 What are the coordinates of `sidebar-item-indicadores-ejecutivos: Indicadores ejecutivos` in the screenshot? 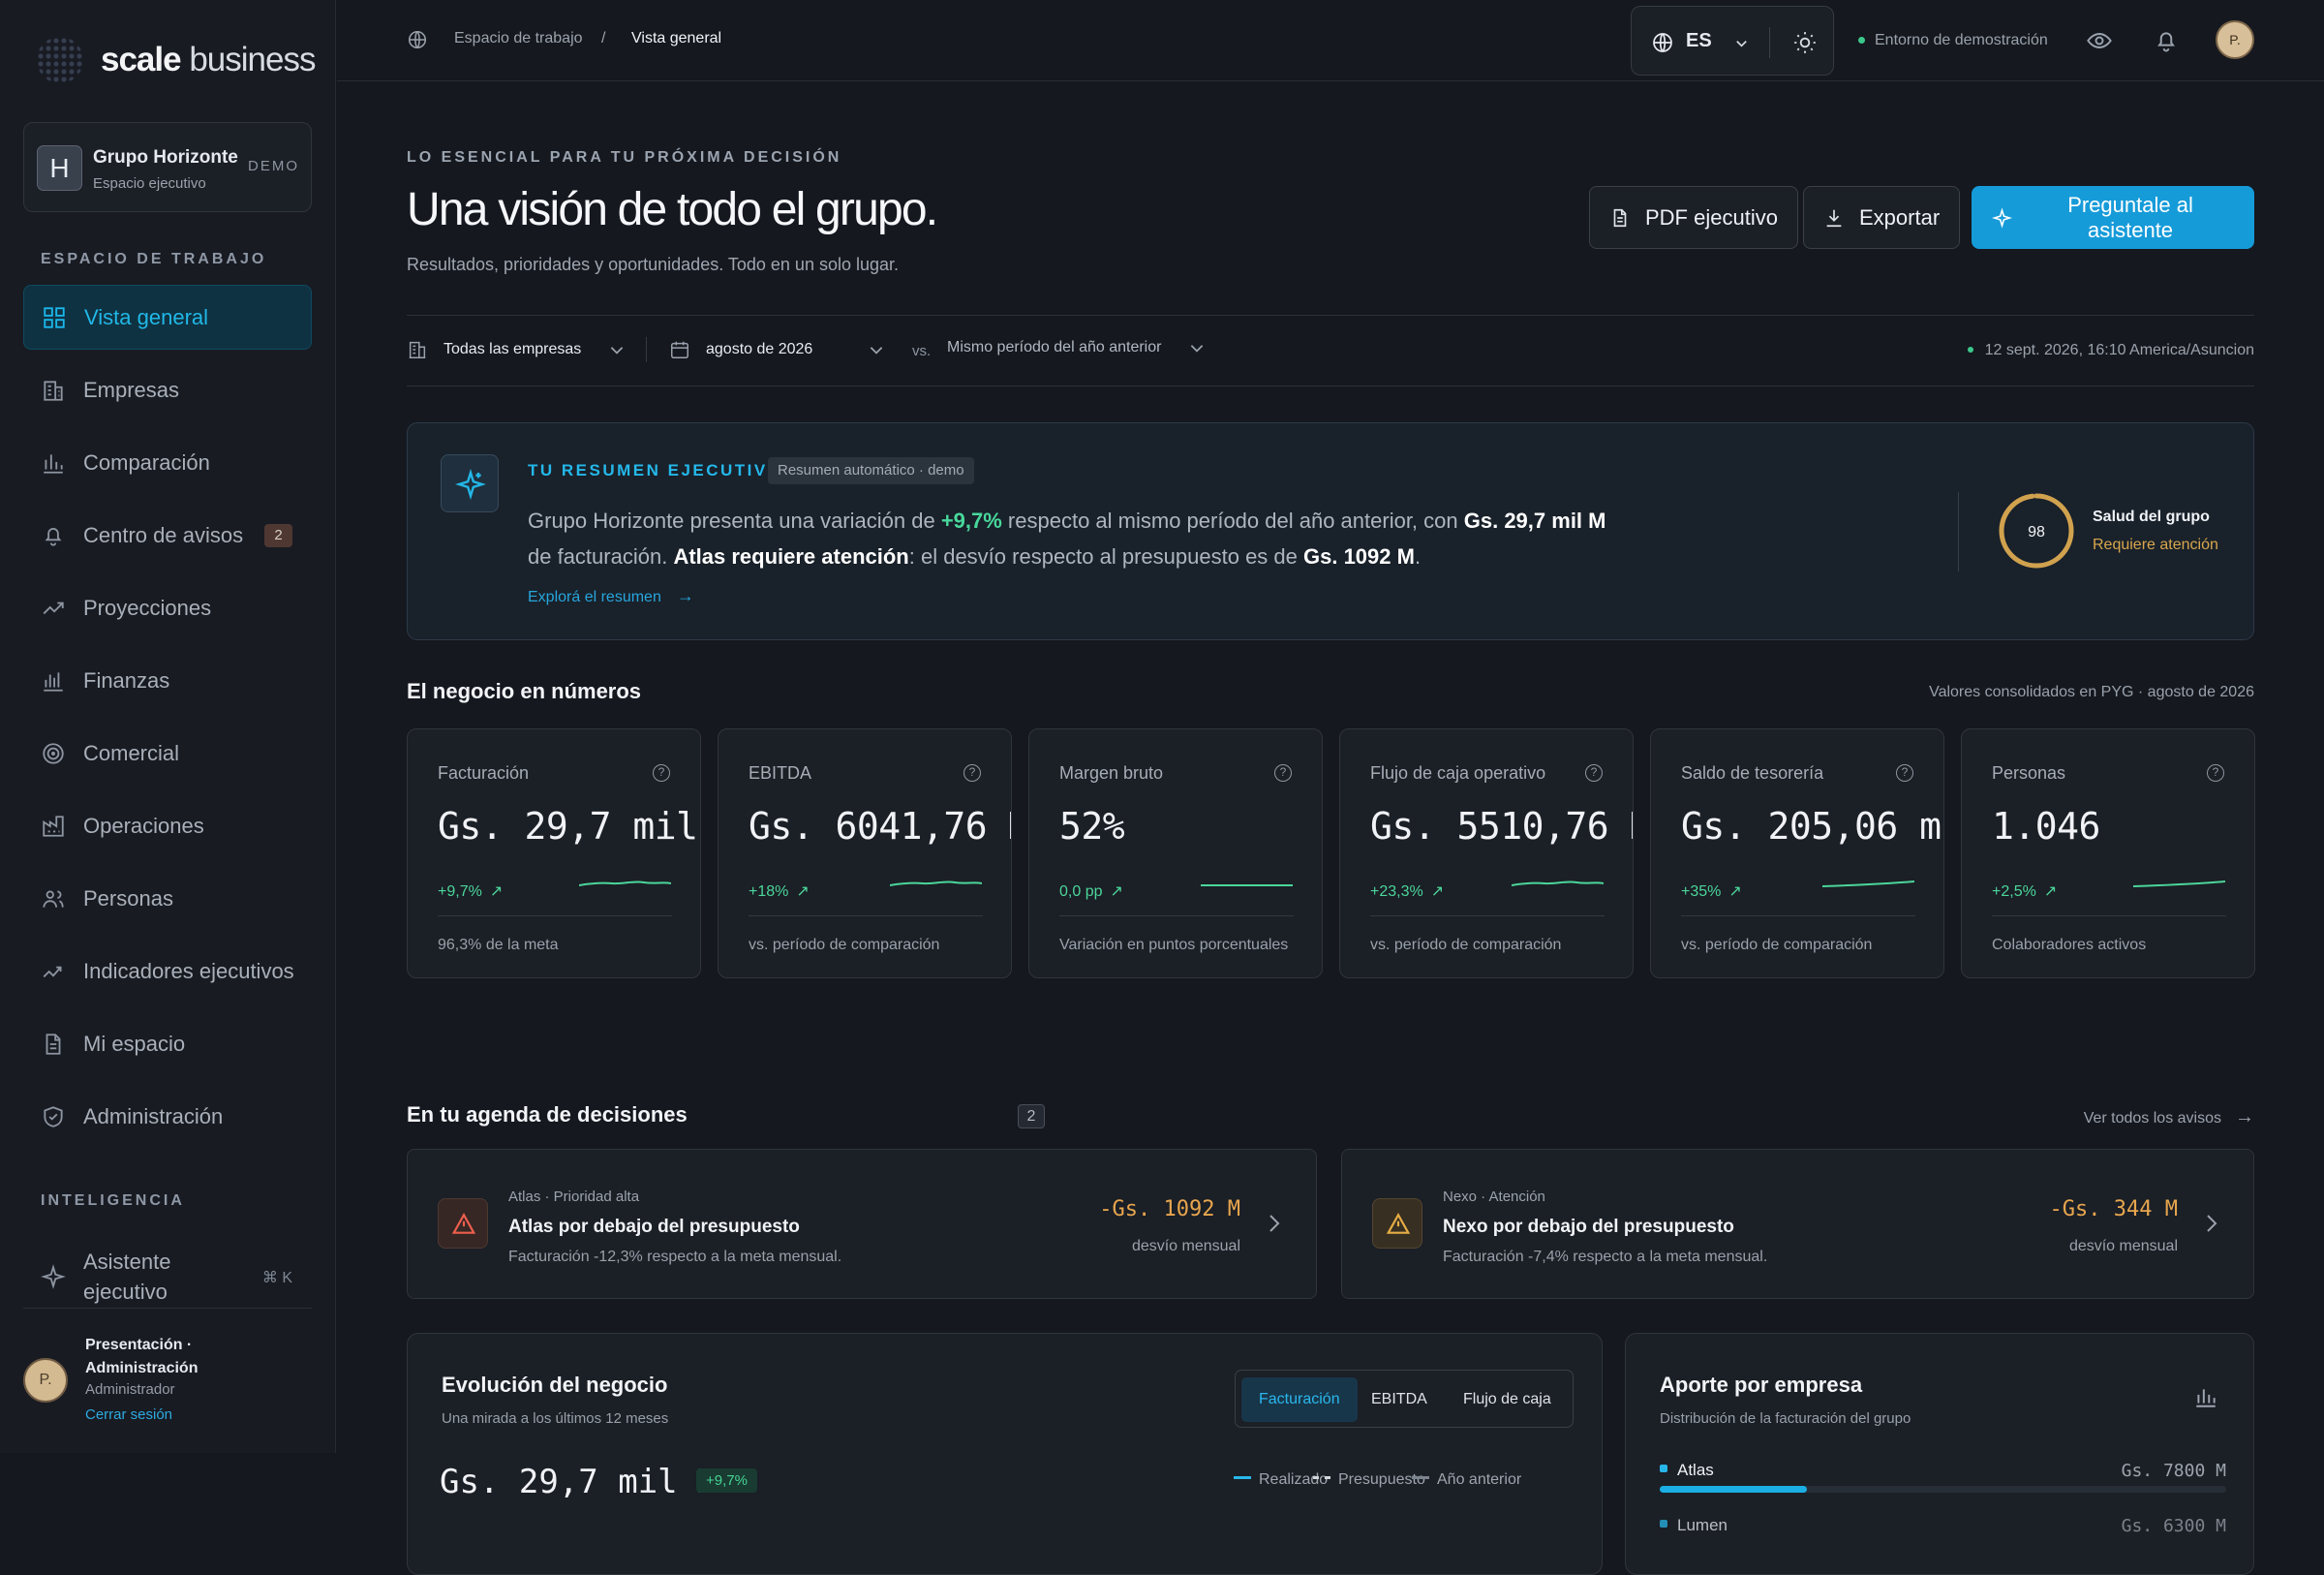 It's located at (167, 971).